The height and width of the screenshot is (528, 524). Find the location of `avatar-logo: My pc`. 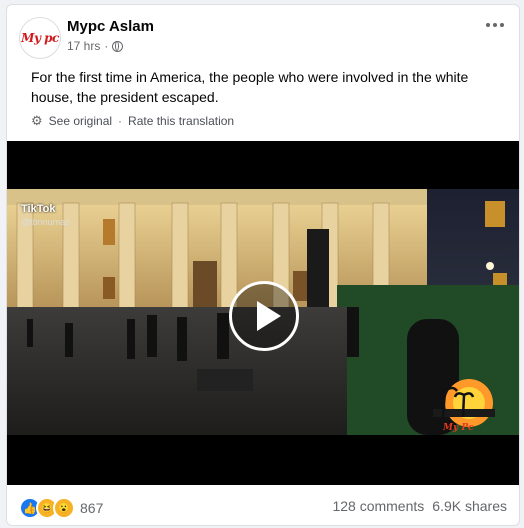

avatar-logo: My pc is located at coordinates (40, 38).